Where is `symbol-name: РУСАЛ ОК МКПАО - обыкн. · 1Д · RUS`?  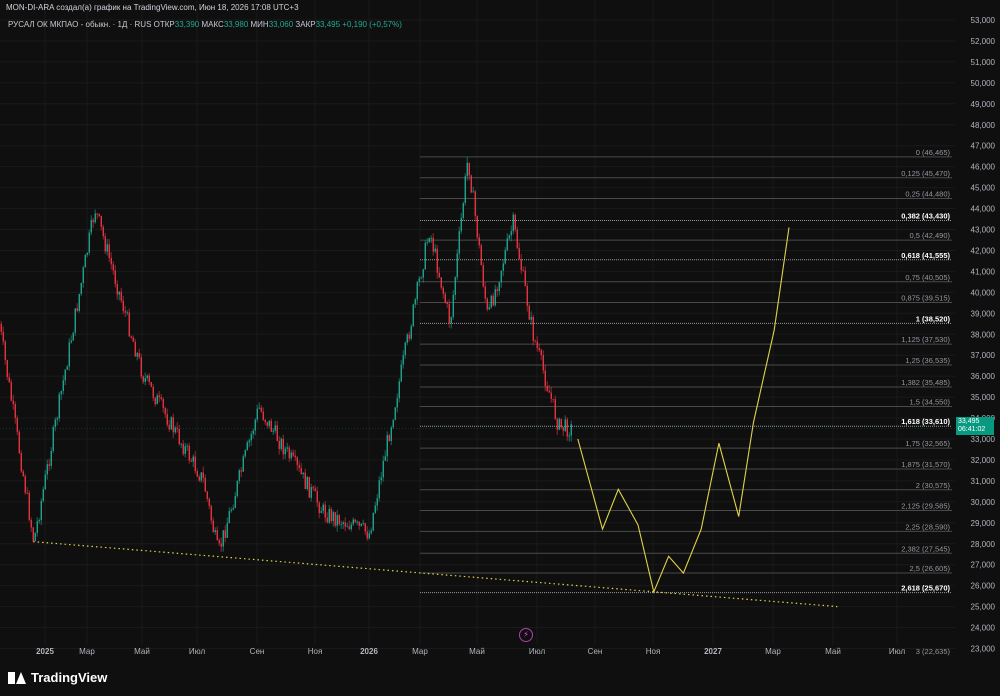 symbol-name: РУСАЛ ОК МКПАО - обыкн. · 1Д · RUS is located at coordinates (79, 24).